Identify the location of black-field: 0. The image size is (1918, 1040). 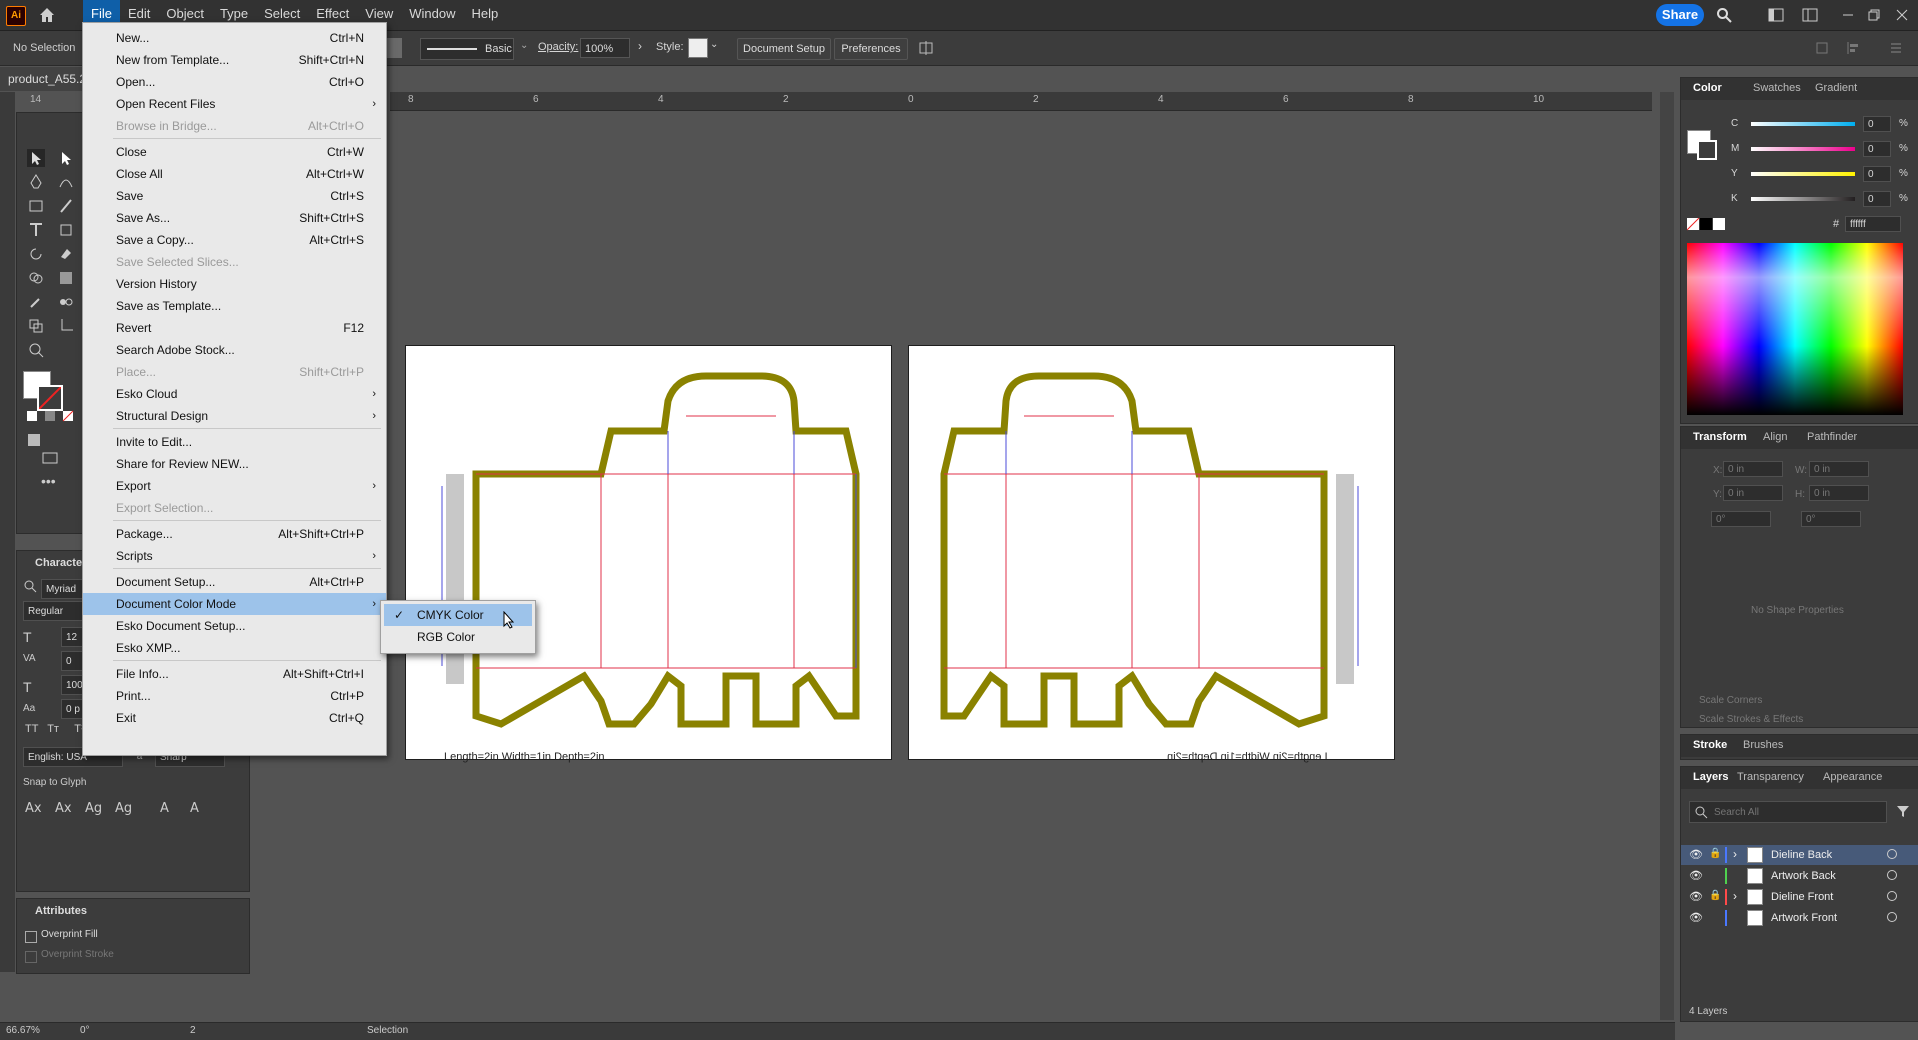
(1877, 199).